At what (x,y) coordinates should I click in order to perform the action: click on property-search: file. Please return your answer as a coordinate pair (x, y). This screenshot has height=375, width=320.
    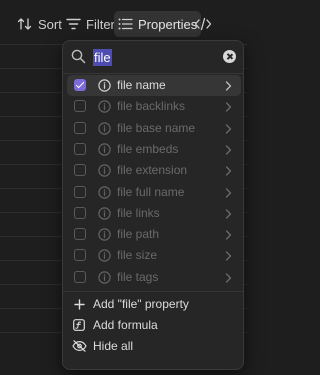
    Looking at the image, I should click on (153, 57).